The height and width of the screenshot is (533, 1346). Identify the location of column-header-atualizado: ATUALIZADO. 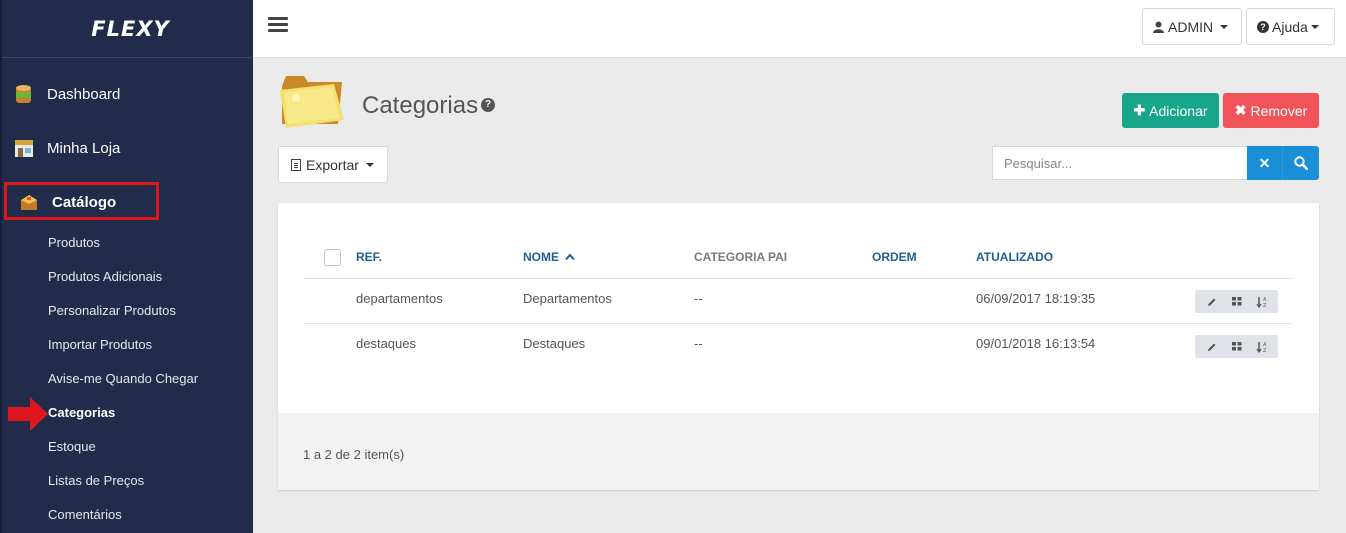
(1014, 257).